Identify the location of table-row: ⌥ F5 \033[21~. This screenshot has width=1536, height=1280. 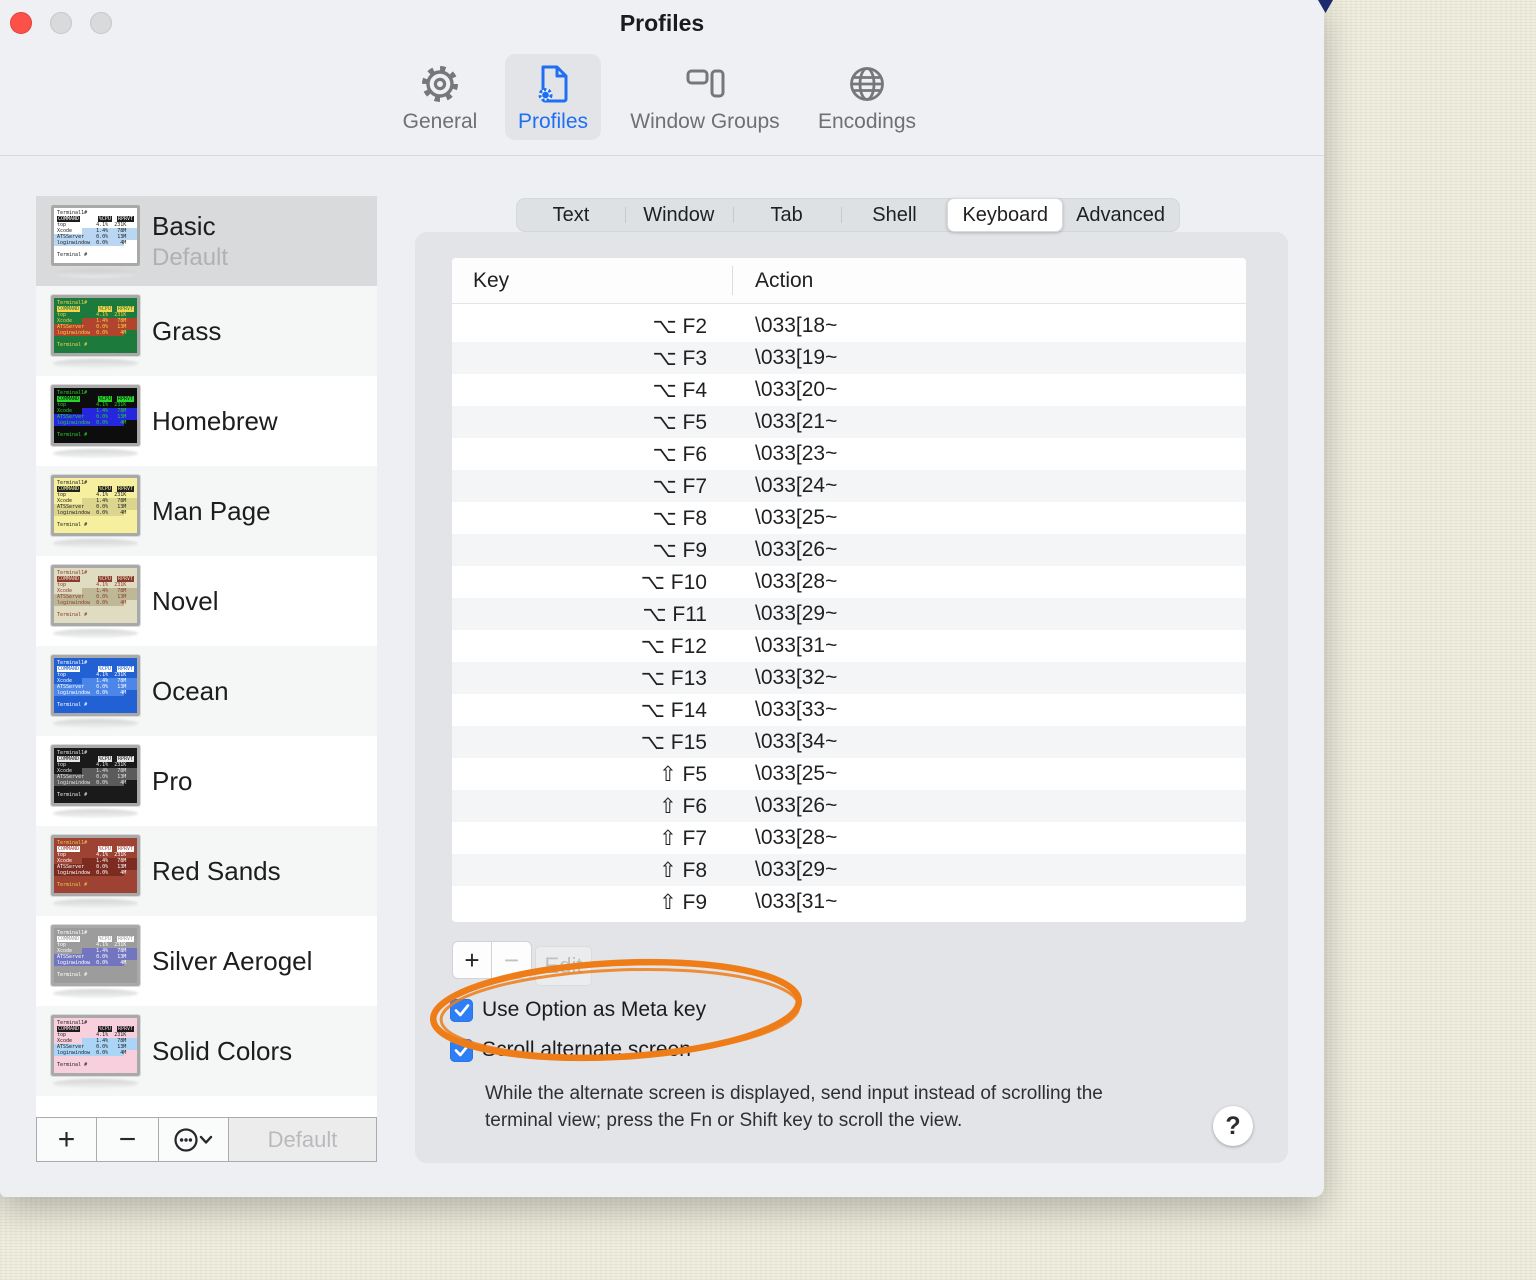
(849, 422).